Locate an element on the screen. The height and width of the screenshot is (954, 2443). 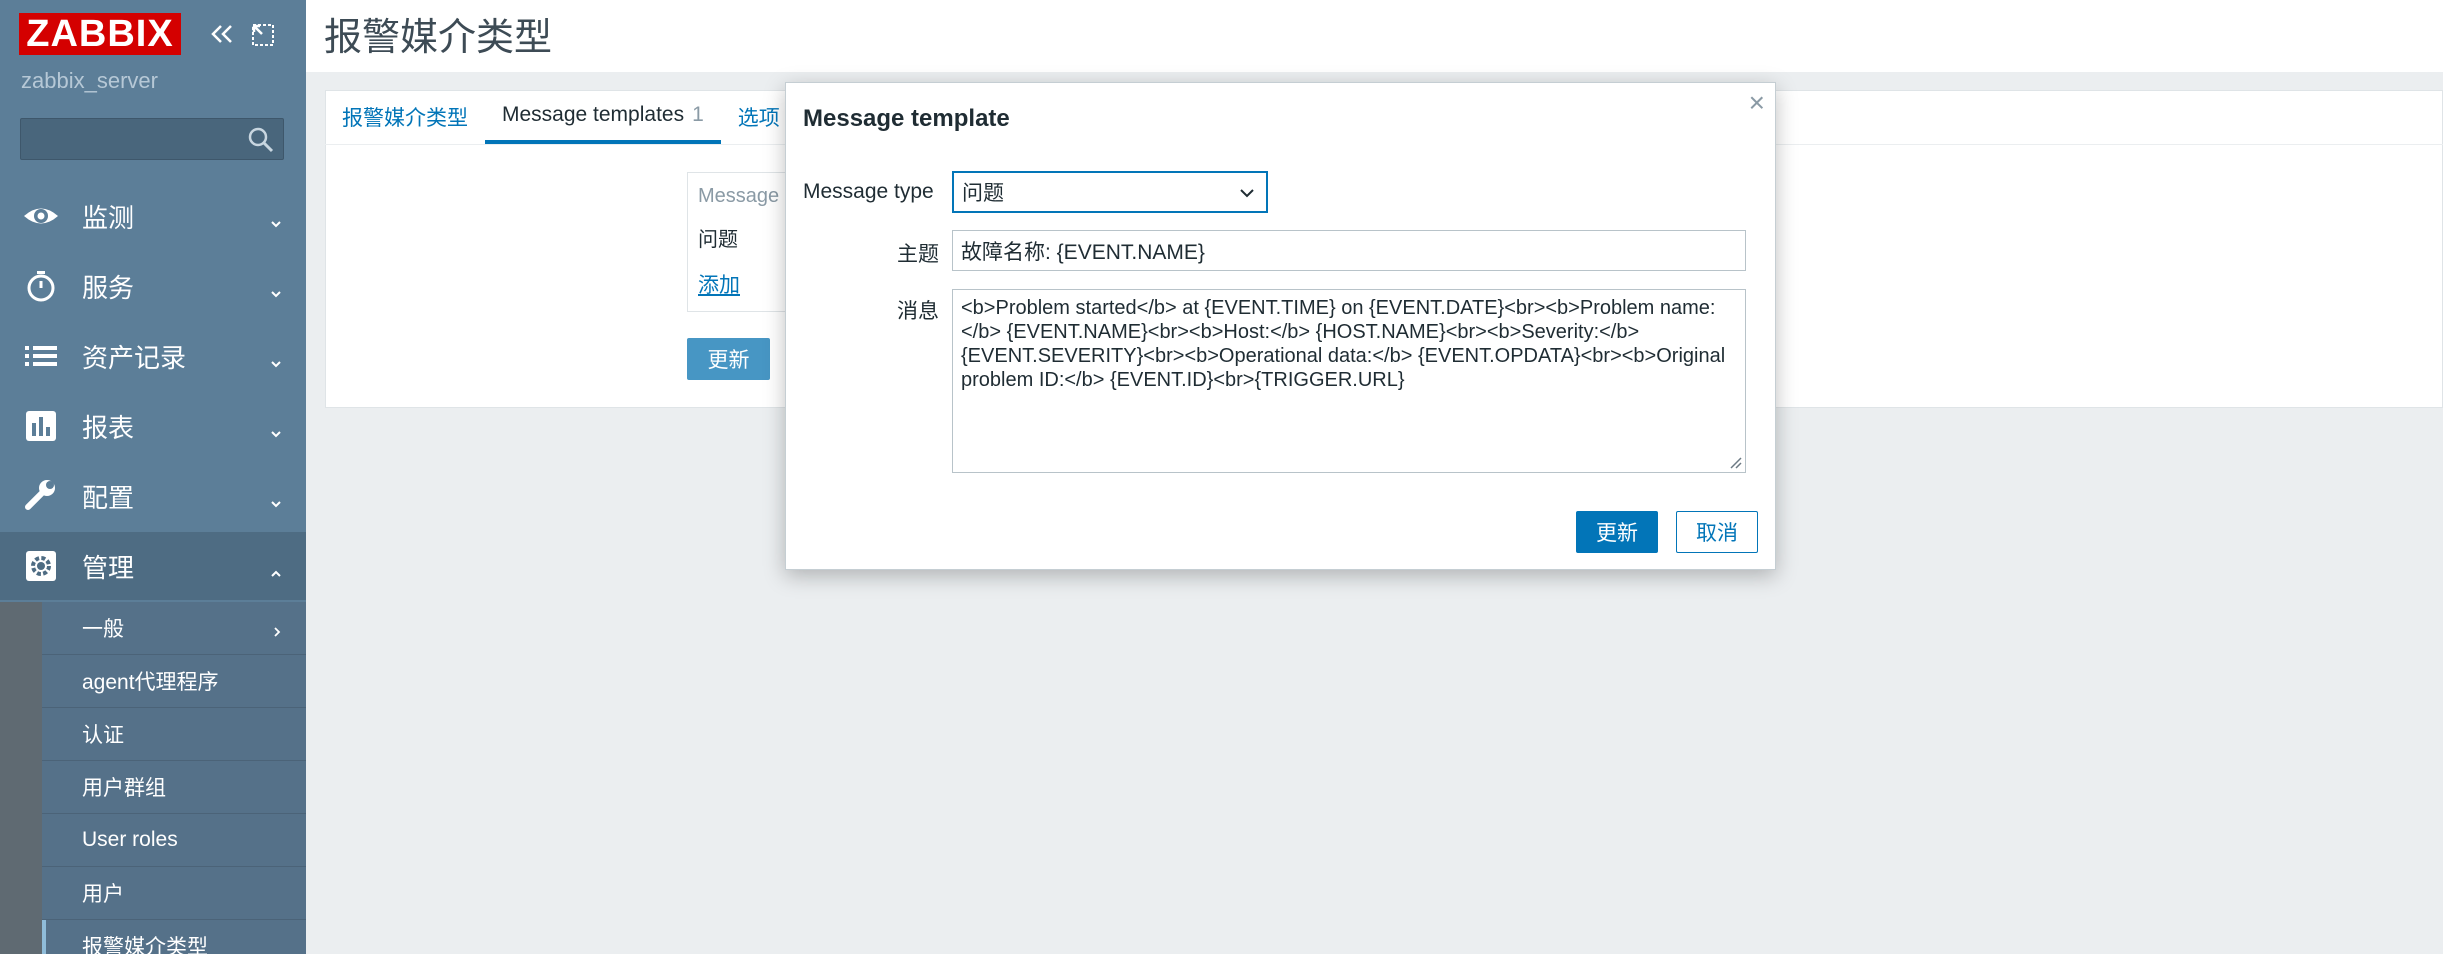
sidebar-search-input is located at coordinates (128, 139).